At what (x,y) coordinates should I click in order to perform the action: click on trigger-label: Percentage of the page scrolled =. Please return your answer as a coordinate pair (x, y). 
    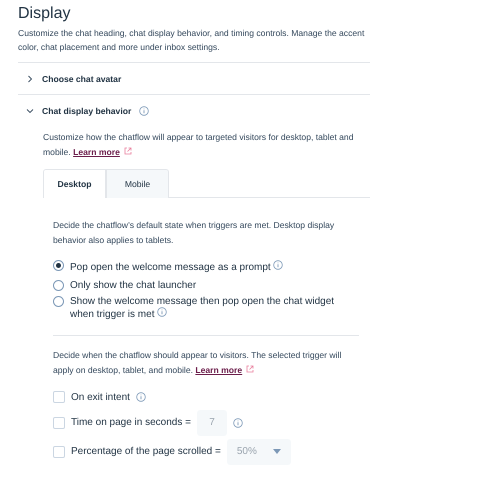
    Looking at the image, I should click on (146, 451).